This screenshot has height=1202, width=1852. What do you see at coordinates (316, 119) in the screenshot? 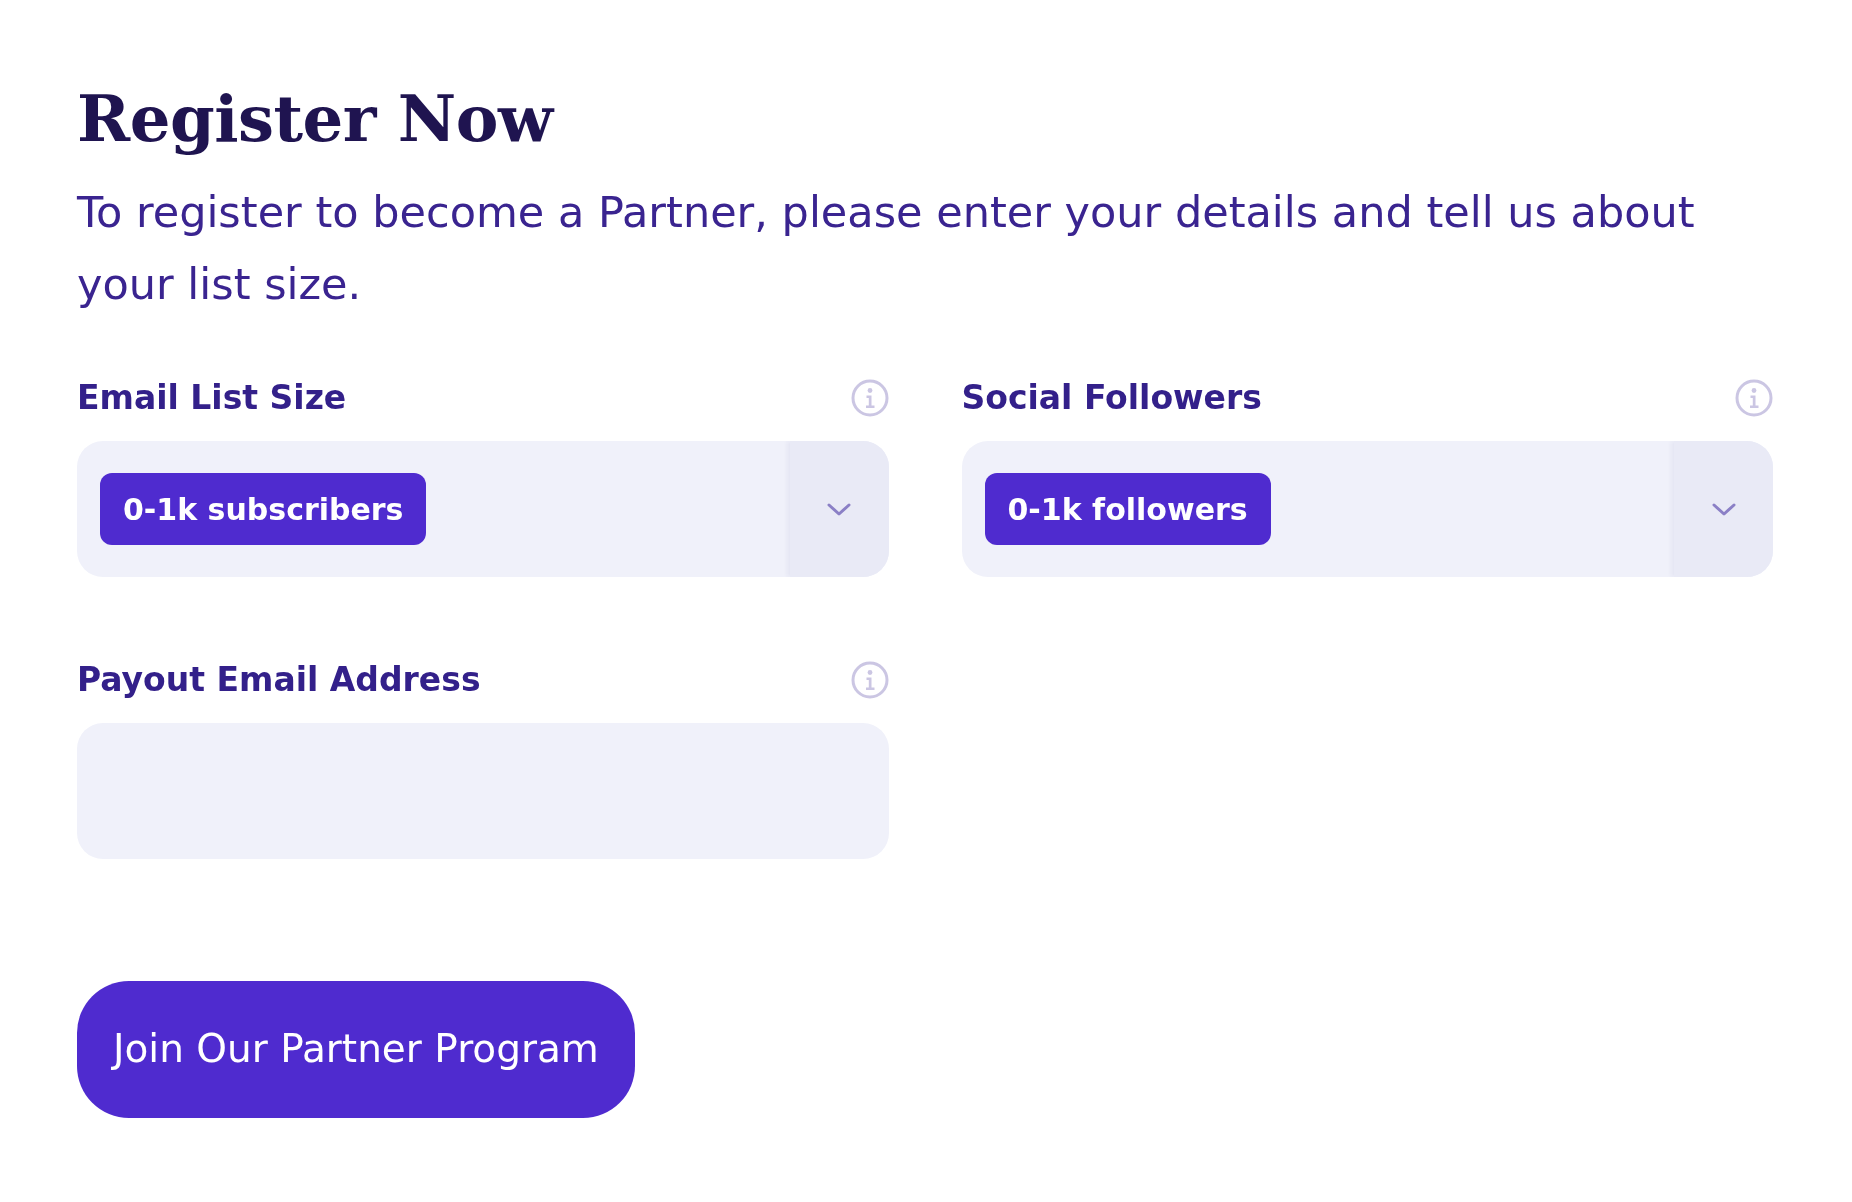
I see `page-title: Register Now` at bounding box center [316, 119].